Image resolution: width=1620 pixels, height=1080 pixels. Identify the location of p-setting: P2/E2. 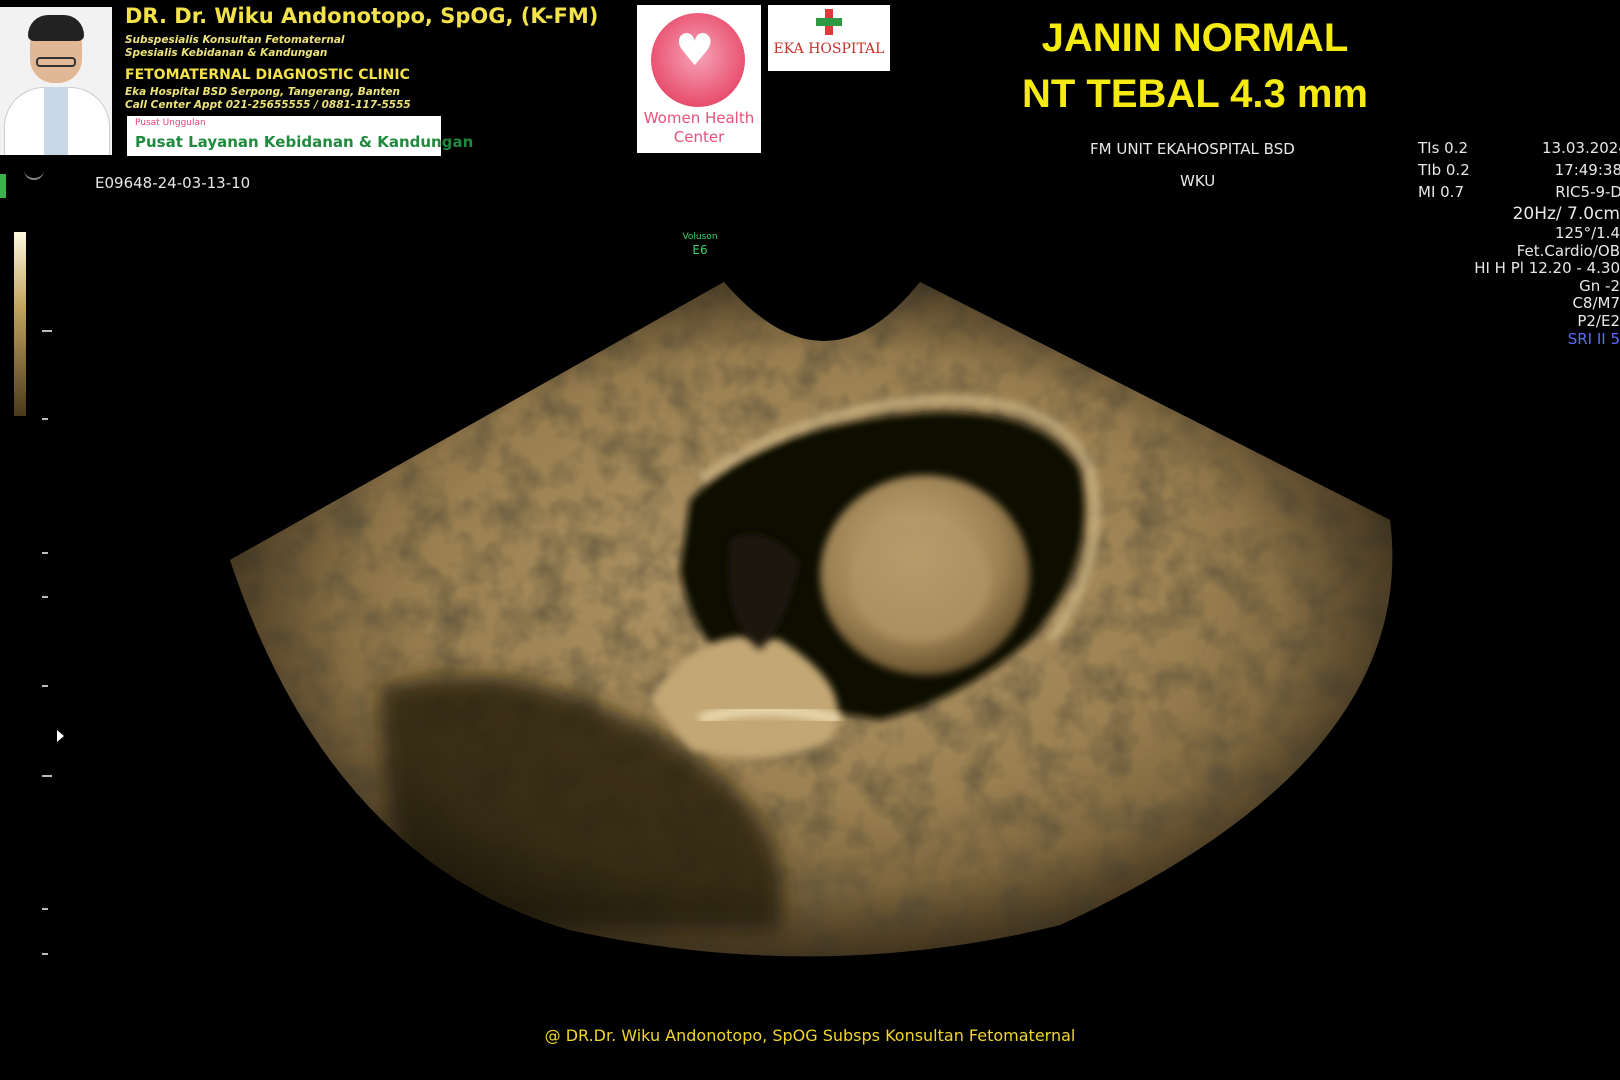
(1598, 320).